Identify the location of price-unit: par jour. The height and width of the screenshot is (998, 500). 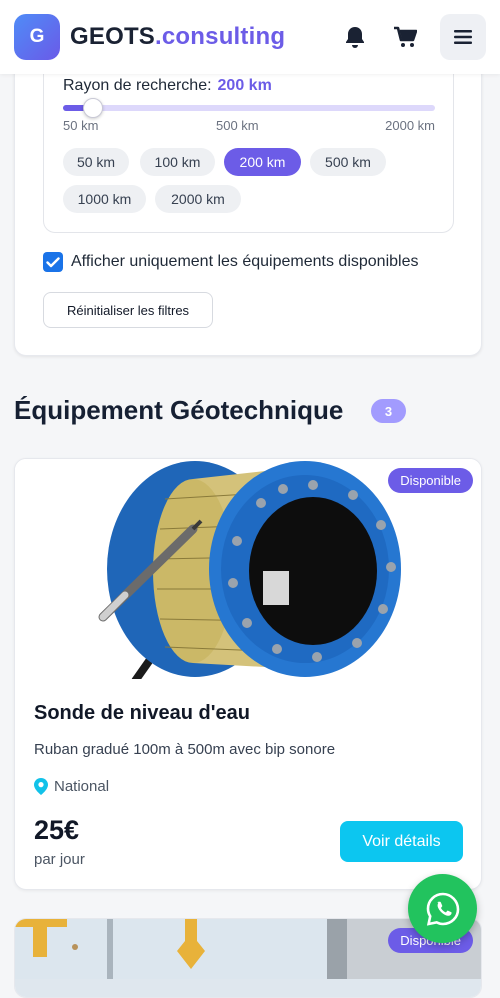
(59, 859).